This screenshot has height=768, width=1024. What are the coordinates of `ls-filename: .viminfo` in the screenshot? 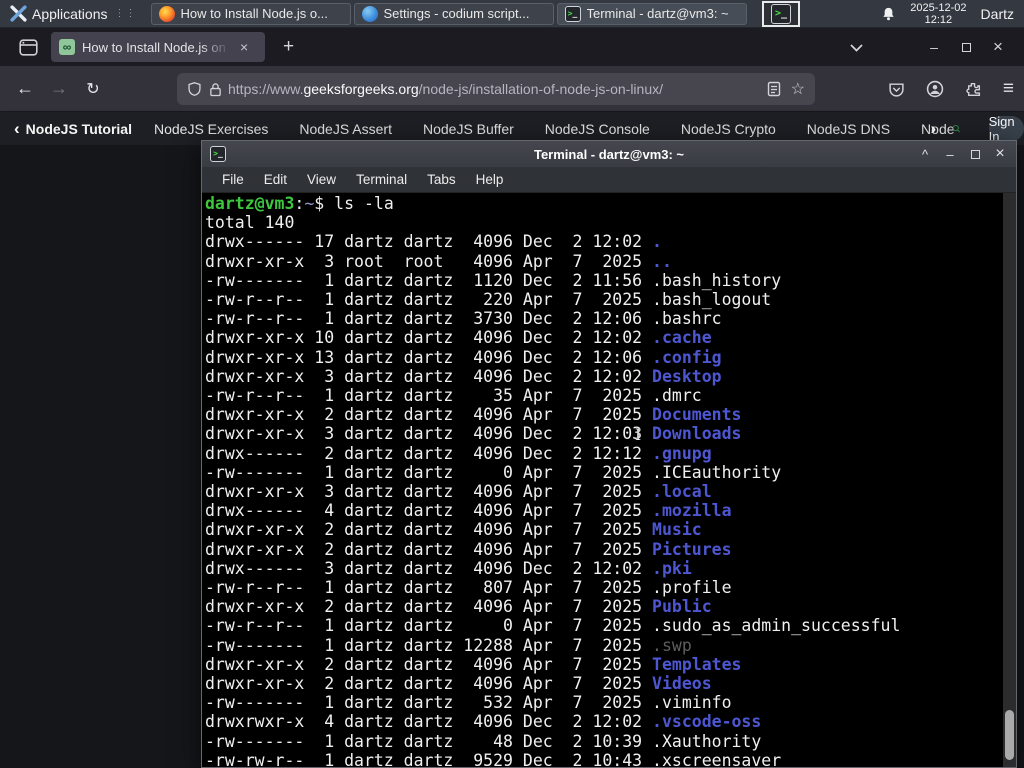 It's located at (692, 703).